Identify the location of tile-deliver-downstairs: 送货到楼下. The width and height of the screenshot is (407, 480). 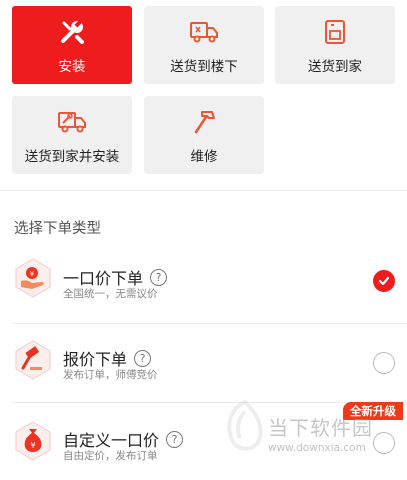
(204, 45).